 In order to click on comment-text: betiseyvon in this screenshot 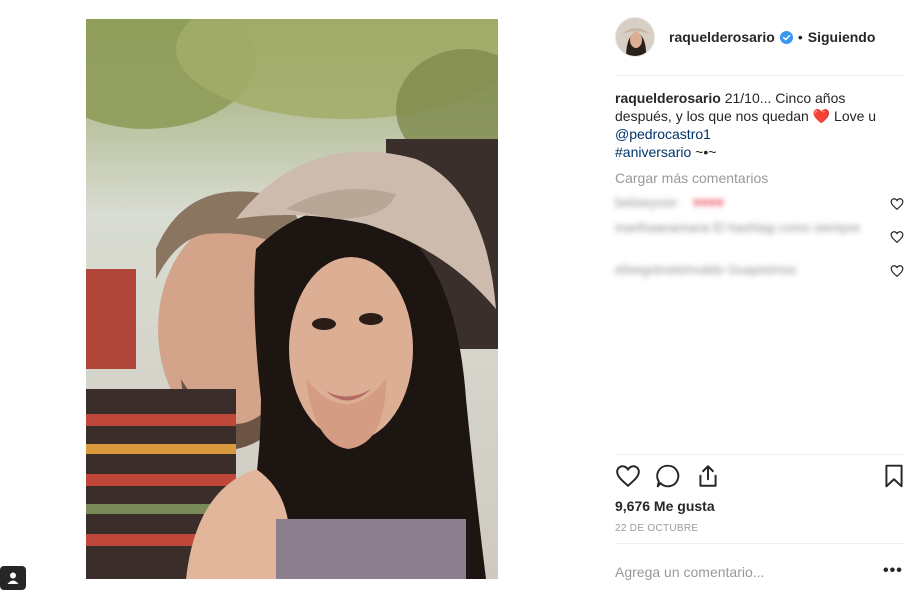, I will do `click(646, 202)`.